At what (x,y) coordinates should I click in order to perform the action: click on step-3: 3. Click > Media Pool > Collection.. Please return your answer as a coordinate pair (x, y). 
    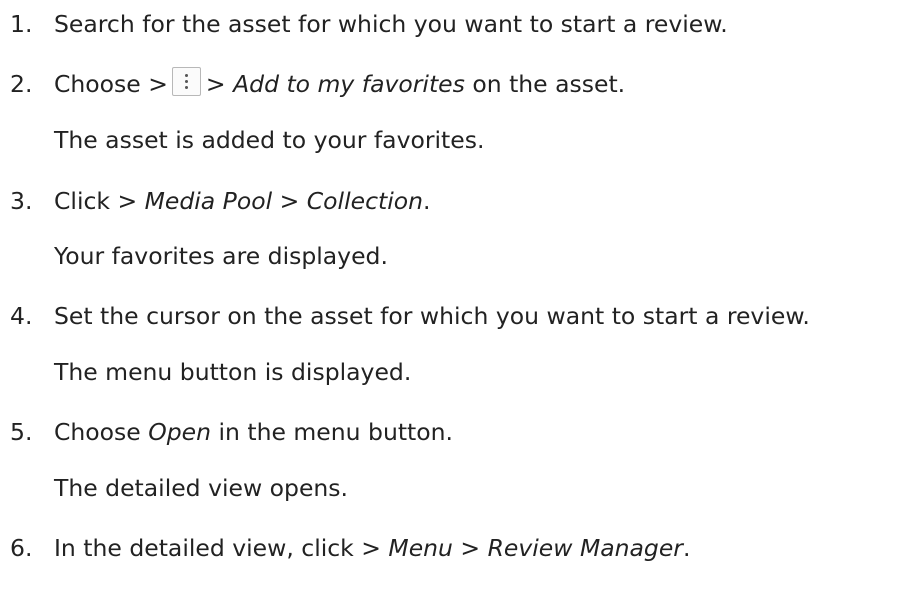
    Looking at the image, I should click on (220, 201).